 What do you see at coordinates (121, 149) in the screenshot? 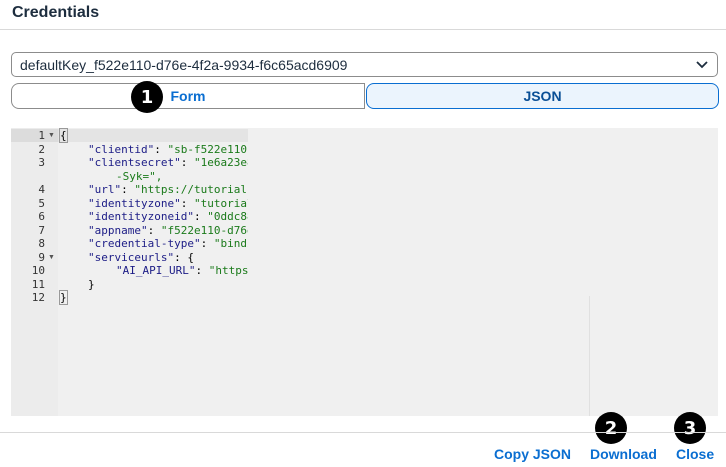
I see `json-key: "clientid"` at bounding box center [121, 149].